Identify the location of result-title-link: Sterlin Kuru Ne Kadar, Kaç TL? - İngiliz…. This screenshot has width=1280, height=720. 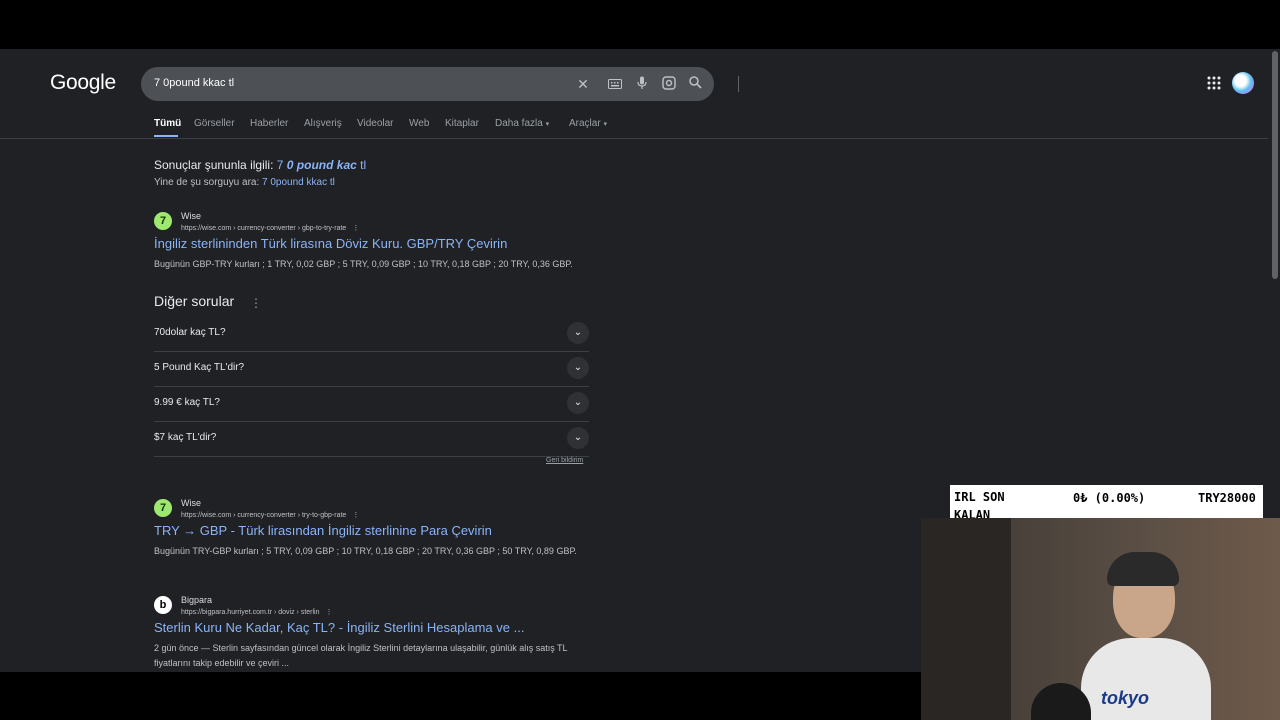
(339, 627).